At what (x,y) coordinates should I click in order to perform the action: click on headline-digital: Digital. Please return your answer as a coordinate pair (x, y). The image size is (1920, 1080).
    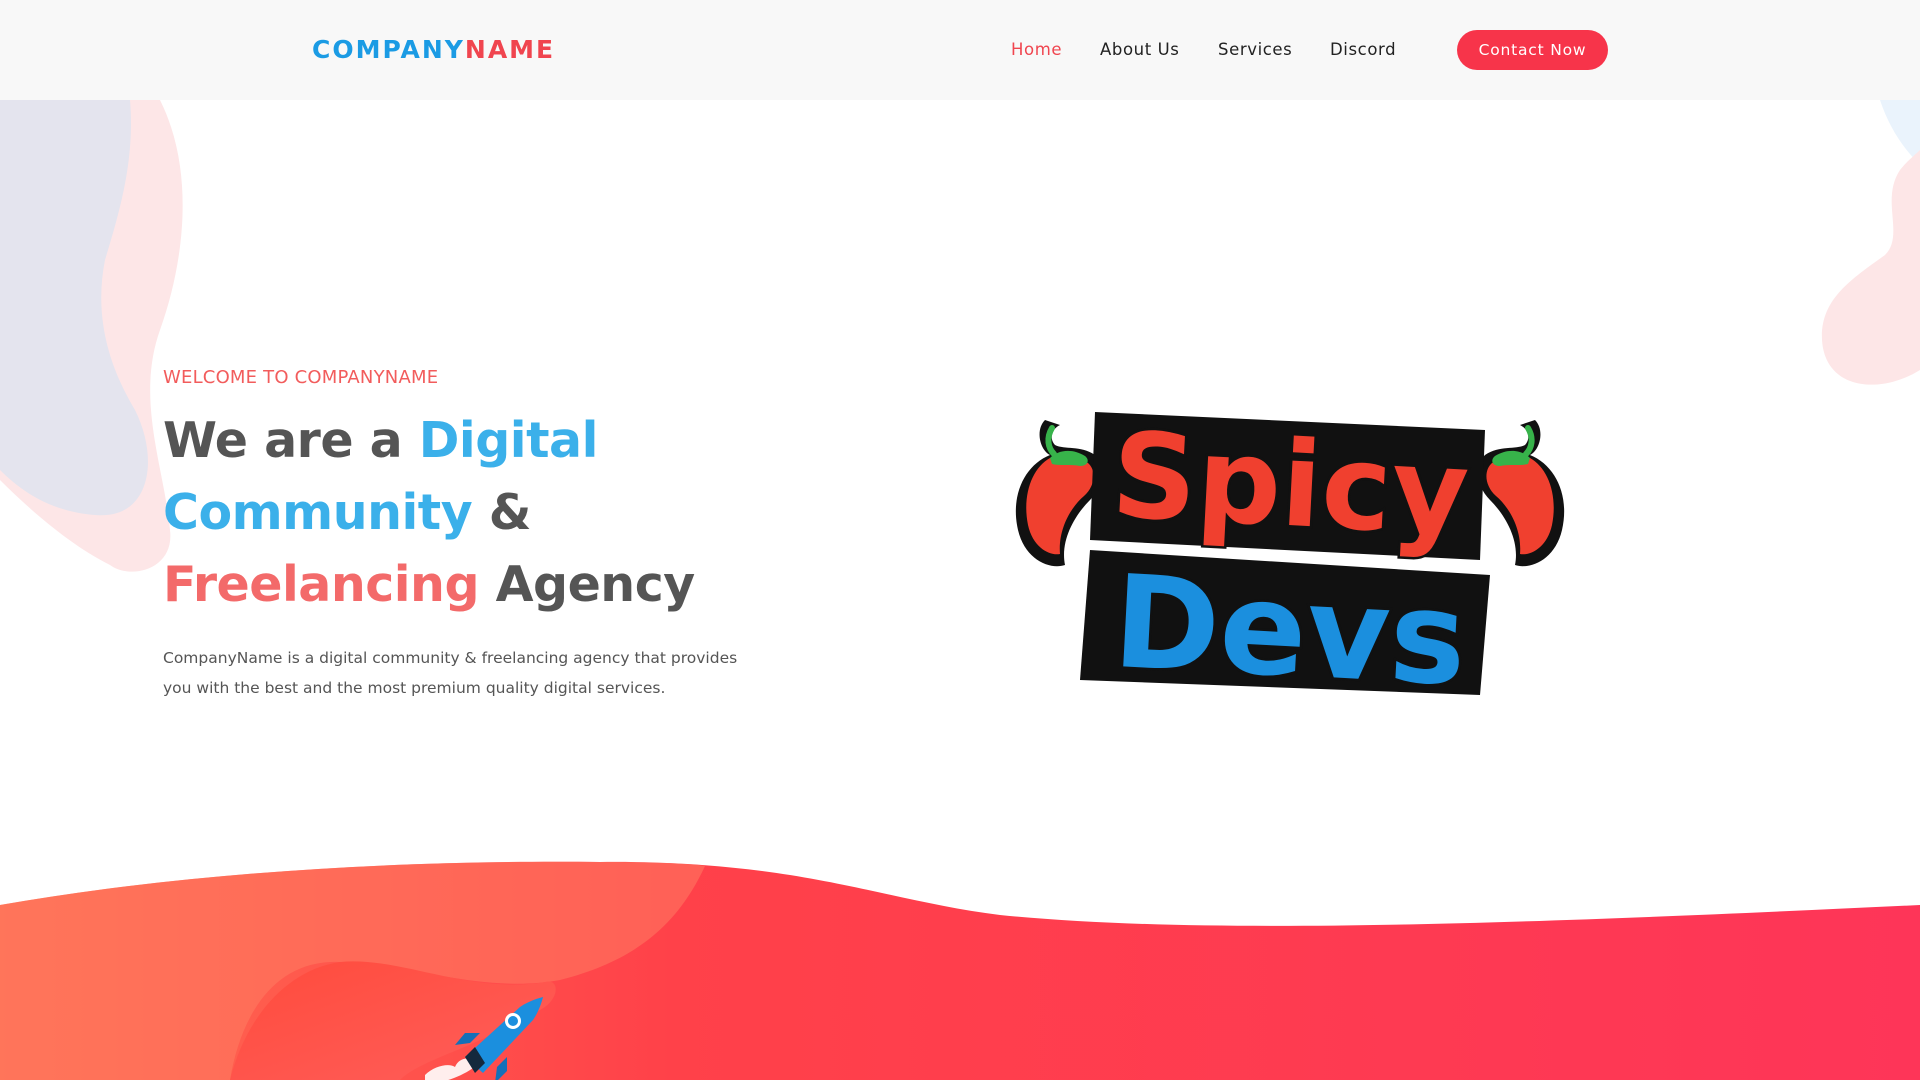
    Looking at the image, I should click on (508, 440).